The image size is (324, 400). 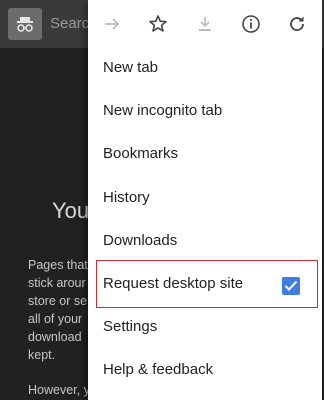 I want to click on search-box-hint: Searc, so click(x=69, y=23).